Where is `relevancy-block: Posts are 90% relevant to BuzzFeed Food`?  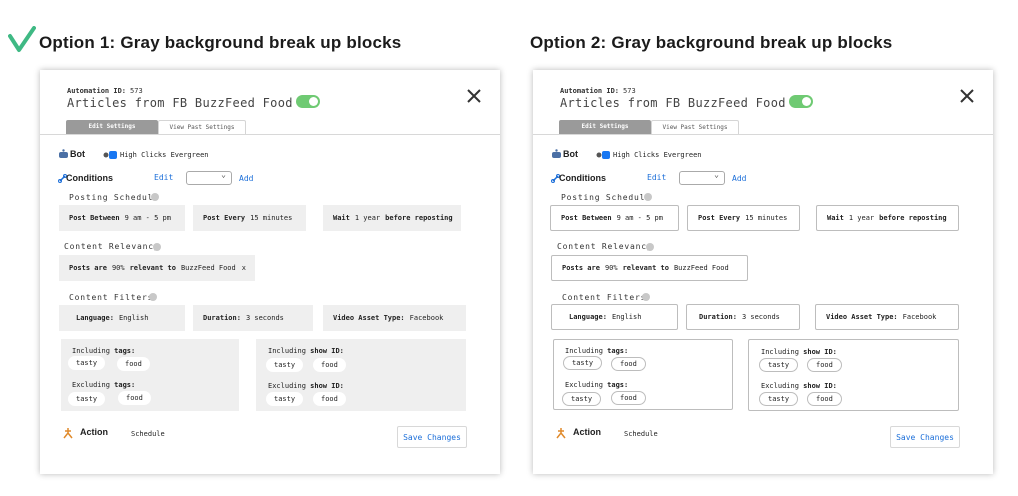 relevancy-block: Posts are 90% relevant to BuzzFeed Food is located at coordinates (649, 268).